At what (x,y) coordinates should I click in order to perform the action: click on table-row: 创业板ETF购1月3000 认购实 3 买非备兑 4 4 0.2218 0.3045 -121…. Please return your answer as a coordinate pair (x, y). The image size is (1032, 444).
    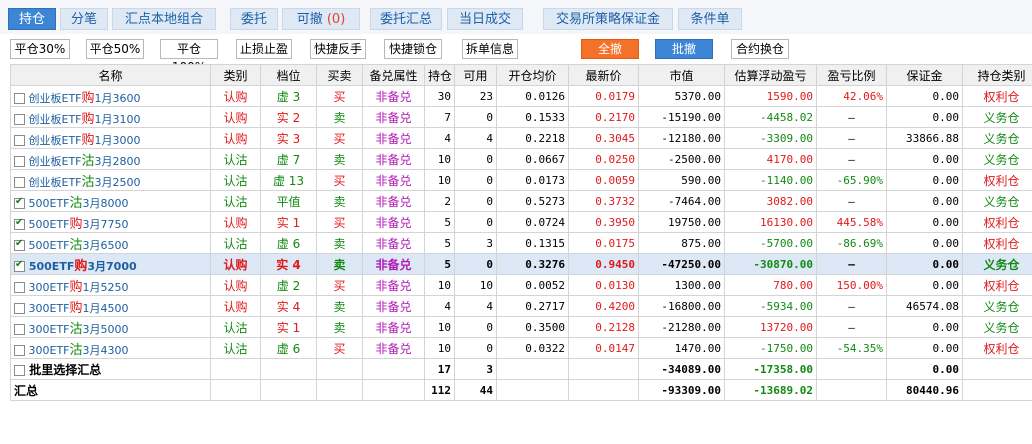
    Looking at the image, I should click on (521, 138).